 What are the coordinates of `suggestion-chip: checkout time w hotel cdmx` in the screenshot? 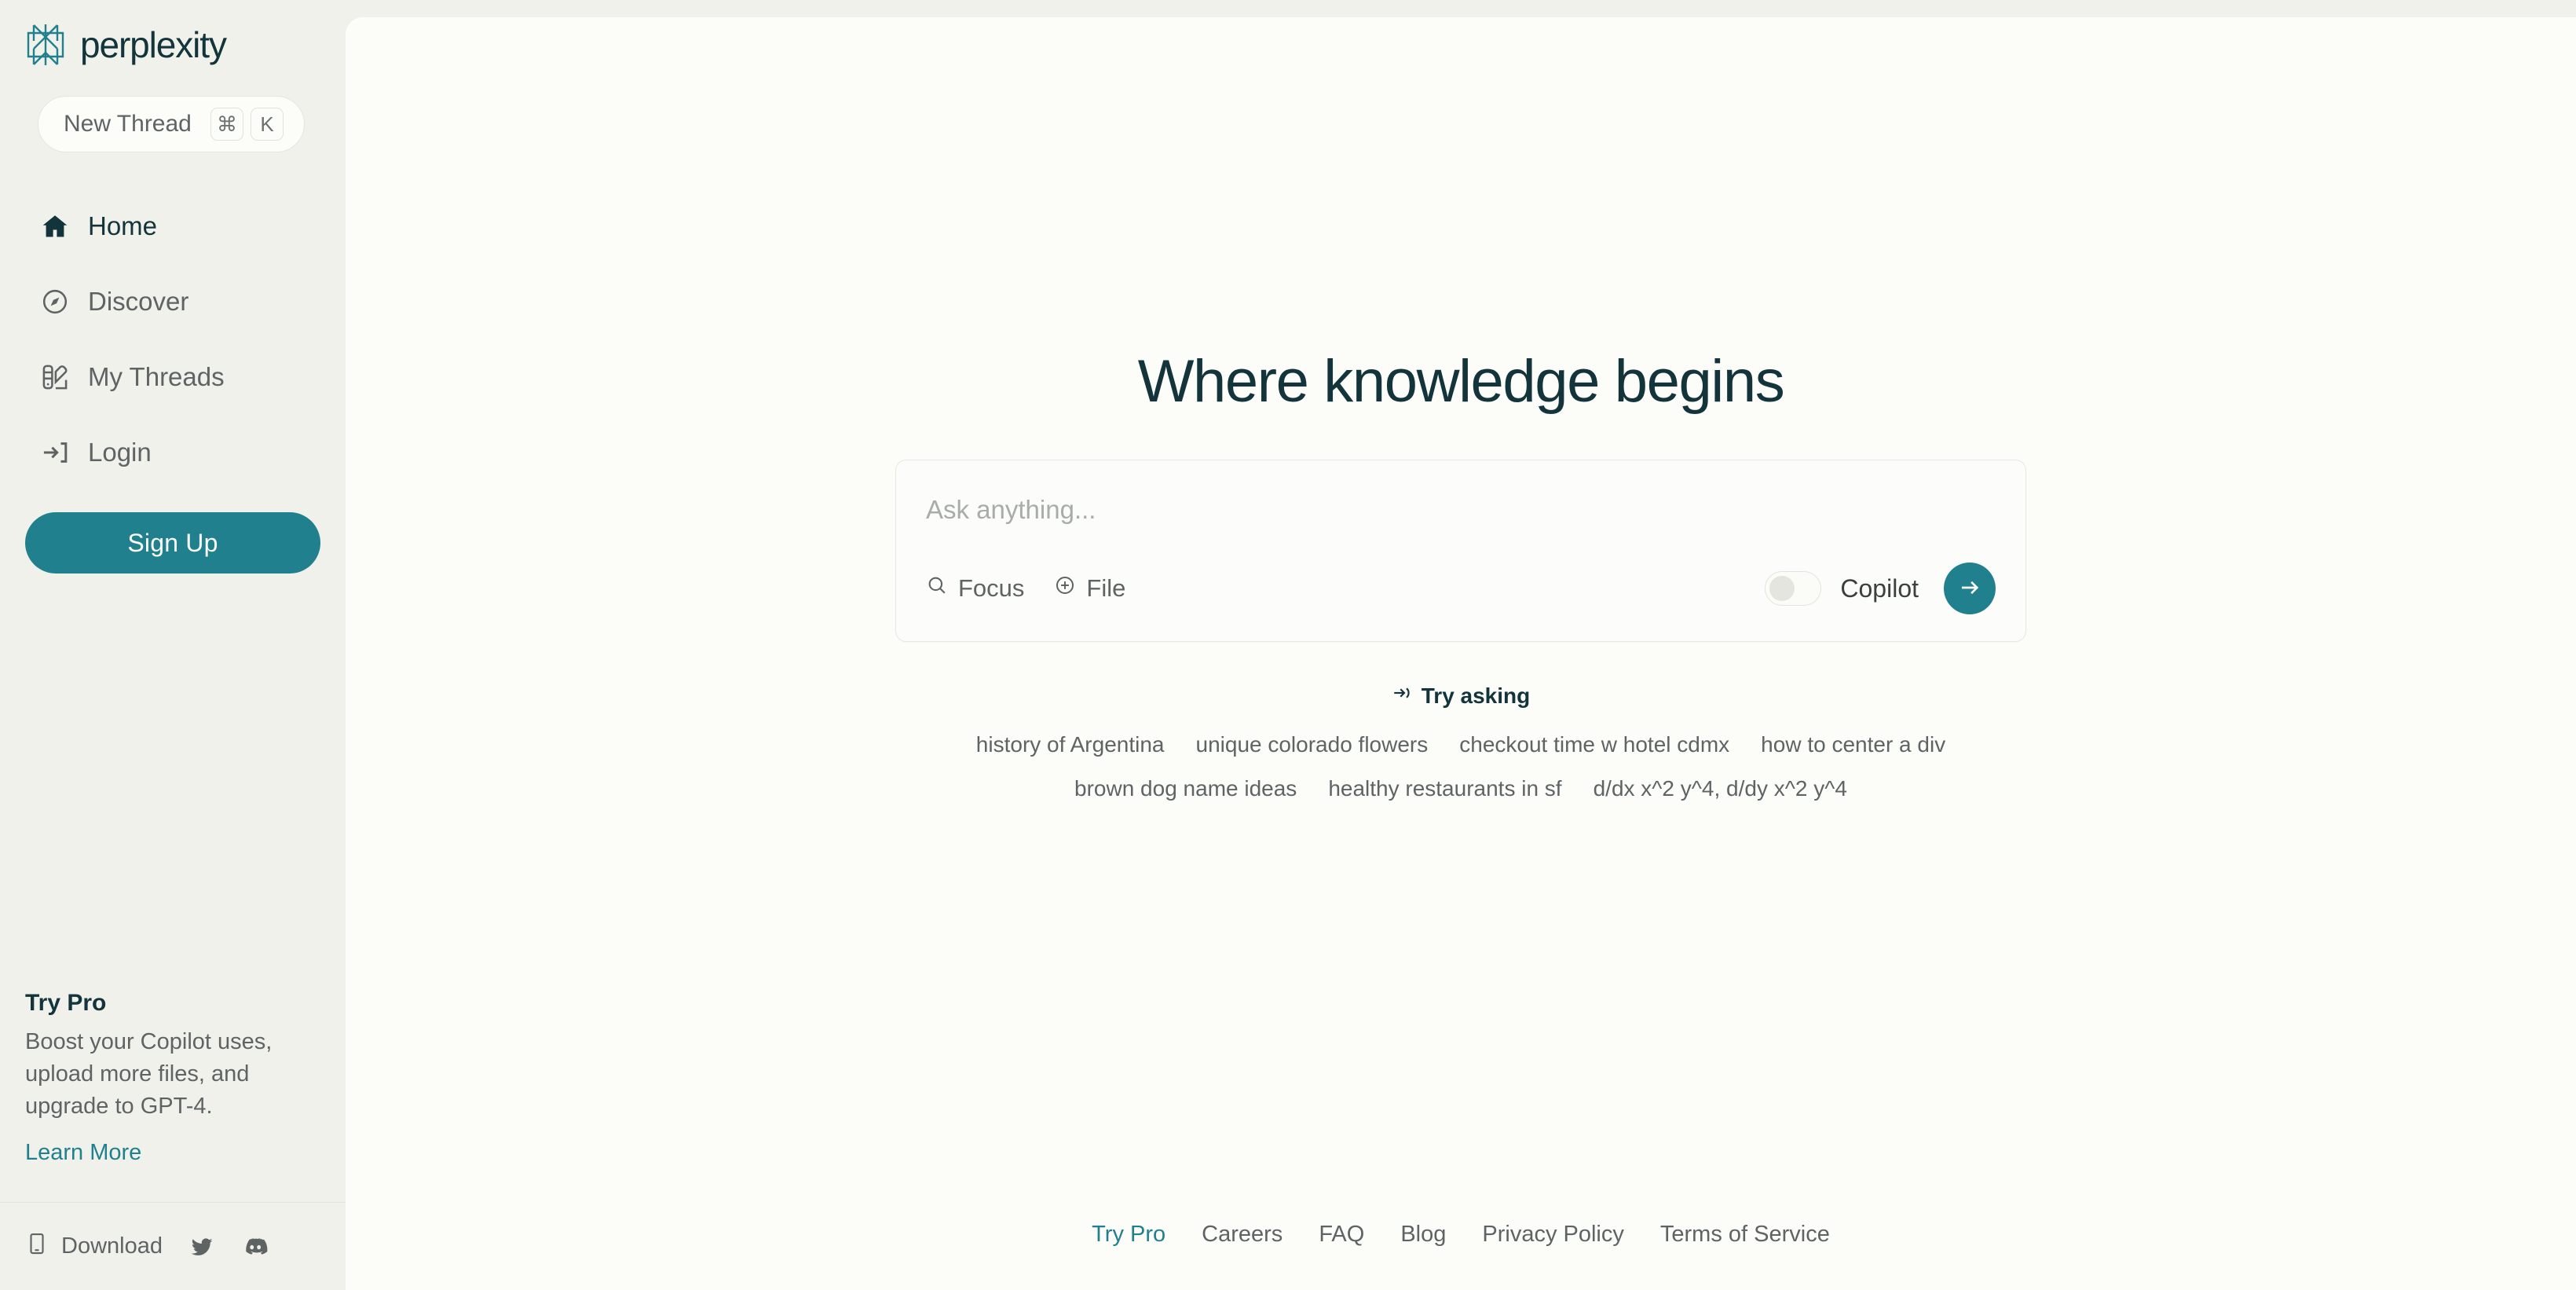 It's located at (1594, 744).